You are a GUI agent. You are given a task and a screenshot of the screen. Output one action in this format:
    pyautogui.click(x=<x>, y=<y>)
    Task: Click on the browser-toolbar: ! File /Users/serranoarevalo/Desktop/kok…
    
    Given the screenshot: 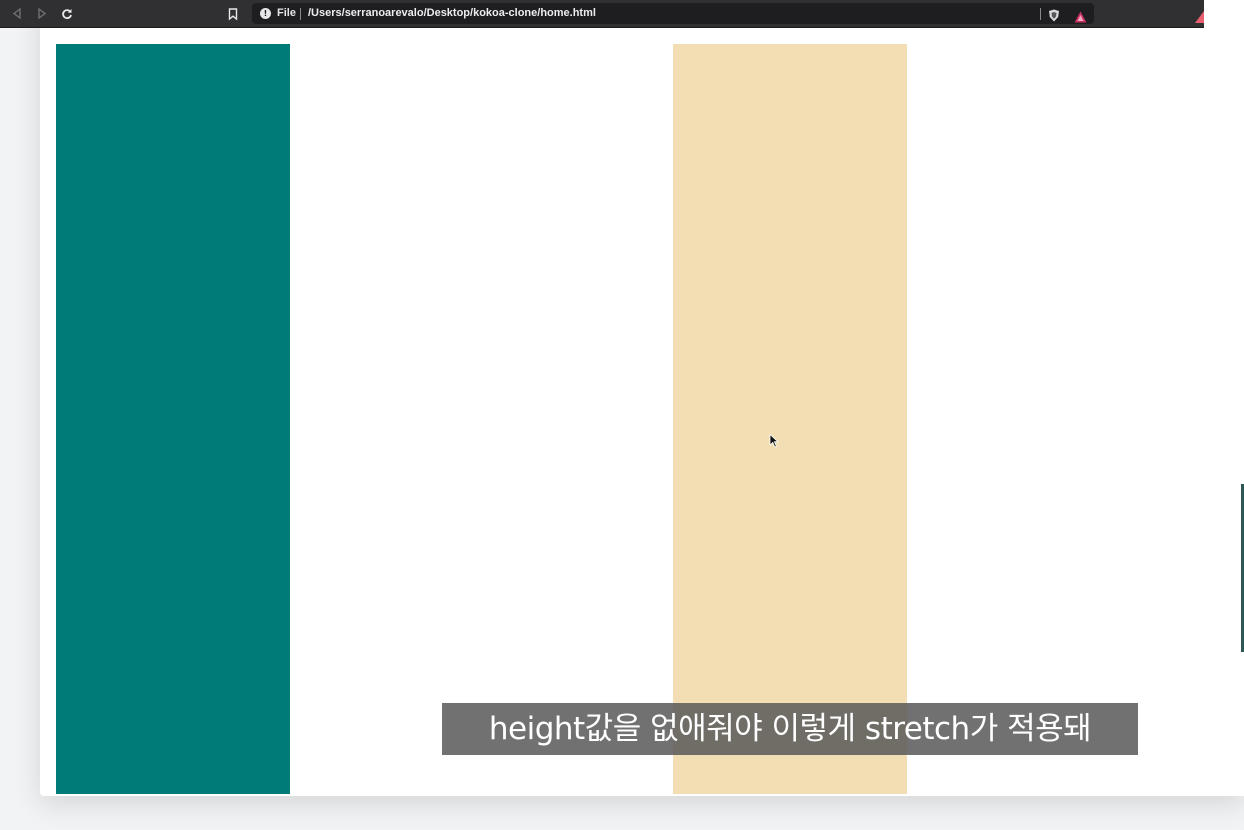 What is the action you would take?
    pyautogui.click(x=602, y=14)
    